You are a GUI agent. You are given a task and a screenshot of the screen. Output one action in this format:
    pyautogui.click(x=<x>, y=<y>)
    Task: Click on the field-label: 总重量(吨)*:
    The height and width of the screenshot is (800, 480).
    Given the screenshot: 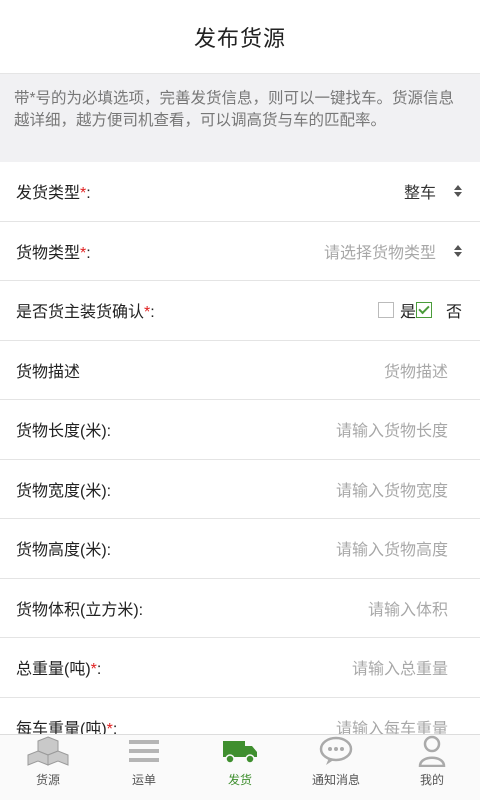 What is the action you would take?
    pyautogui.click(x=59, y=670)
    